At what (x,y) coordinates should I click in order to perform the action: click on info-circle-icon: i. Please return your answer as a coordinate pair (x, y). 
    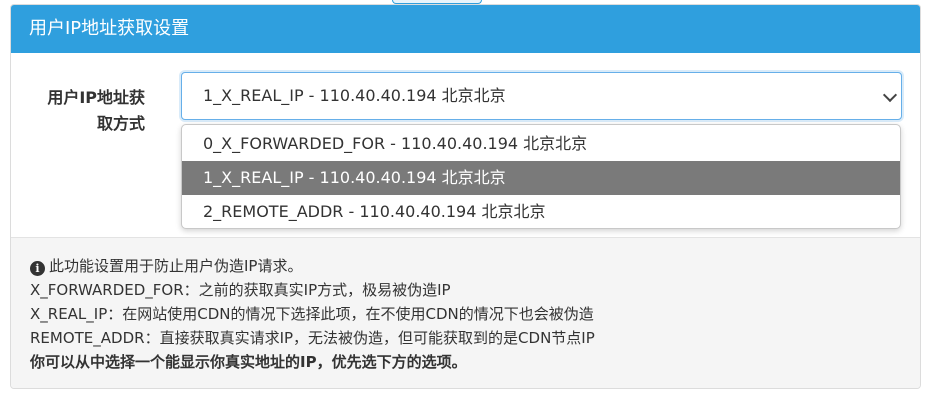
    Looking at the image, I should click on (37, 268).